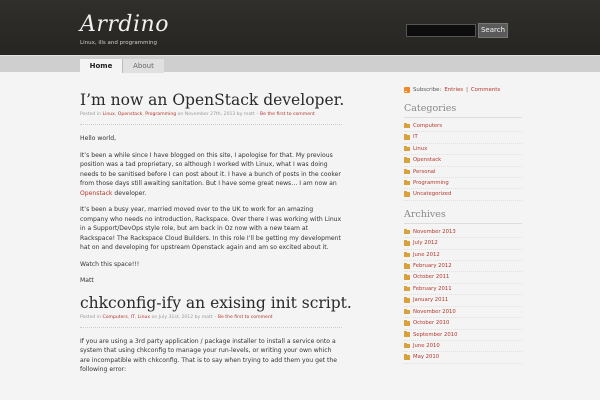 The height and width of the screenshot is (400, 600). I want to click on category-item: Computers, so click(463, 127).